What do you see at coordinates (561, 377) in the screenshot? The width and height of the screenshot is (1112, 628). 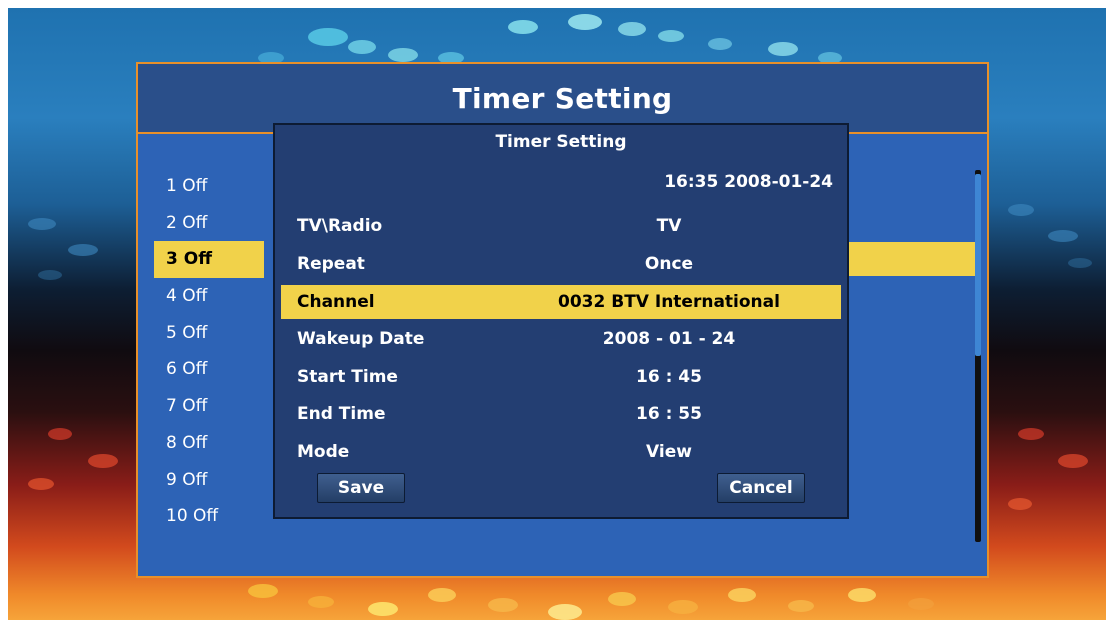 I see `field-start-time: Start Time 16 : 45` at bounding box center [561, 377].